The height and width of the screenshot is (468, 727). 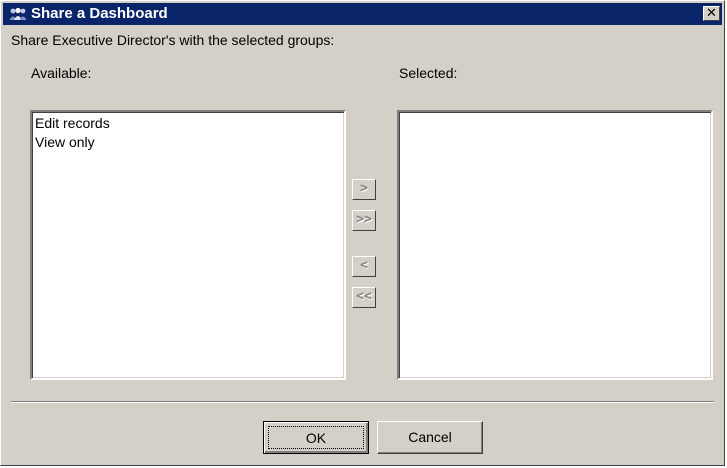 I want to click on selected-label: Selected:, so click(x=428, y=73).